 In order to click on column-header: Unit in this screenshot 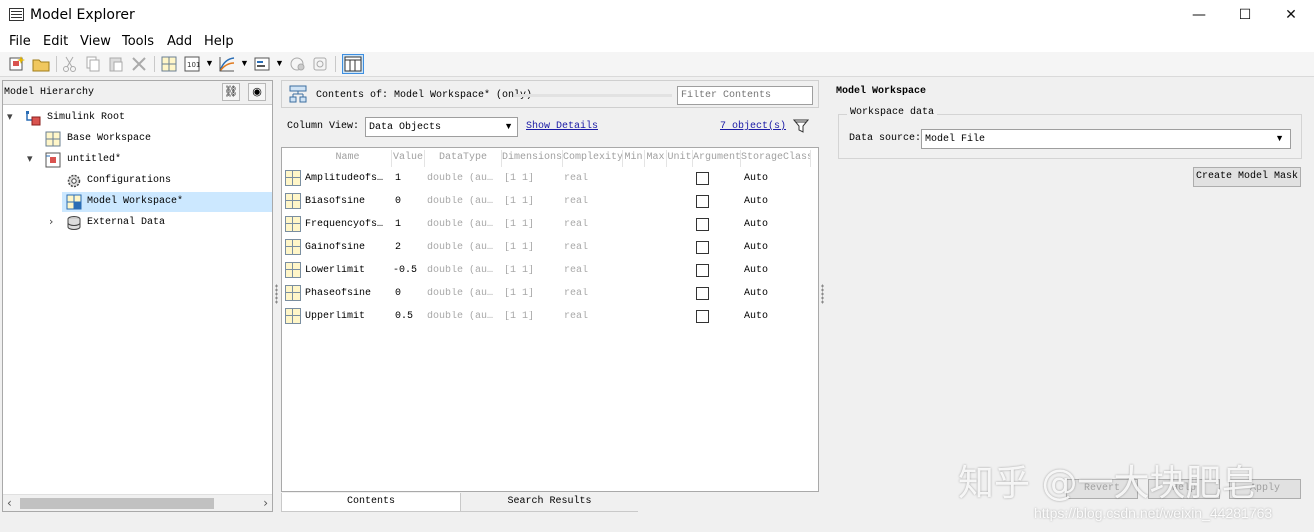, I will do `click(680, 158)`.